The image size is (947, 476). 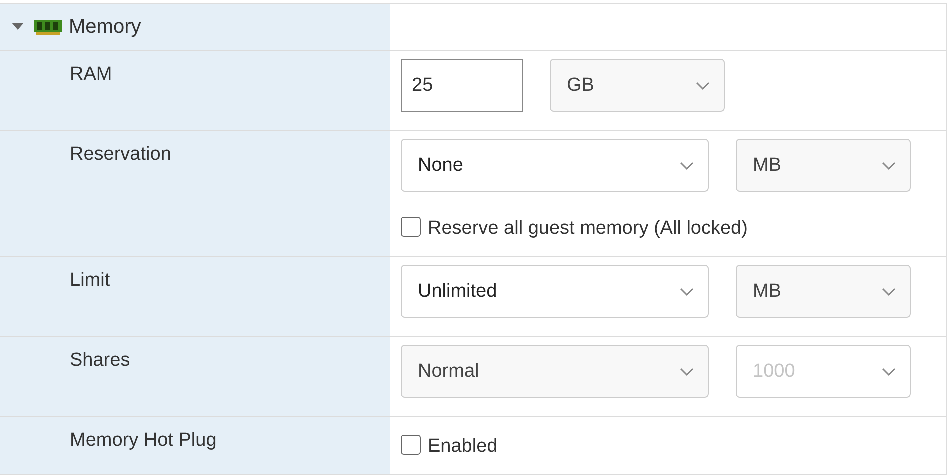 What do you see at coordinates (105, 27) in the screenshot?
I see `section-title: Memory` at bounding box center [105, 27].